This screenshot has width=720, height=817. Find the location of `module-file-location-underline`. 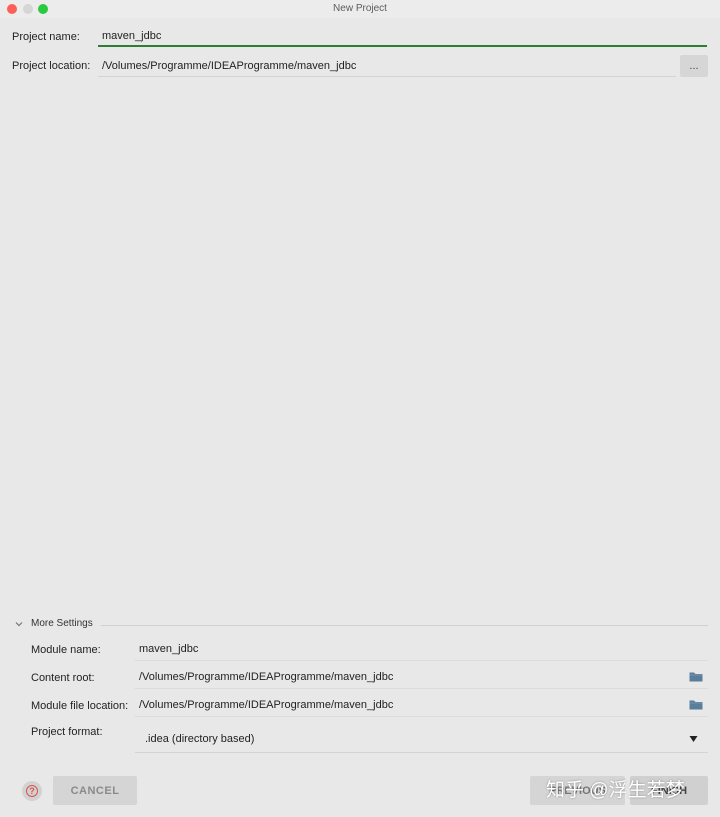

module-file-location-underline is located at coordinates (421, 716).